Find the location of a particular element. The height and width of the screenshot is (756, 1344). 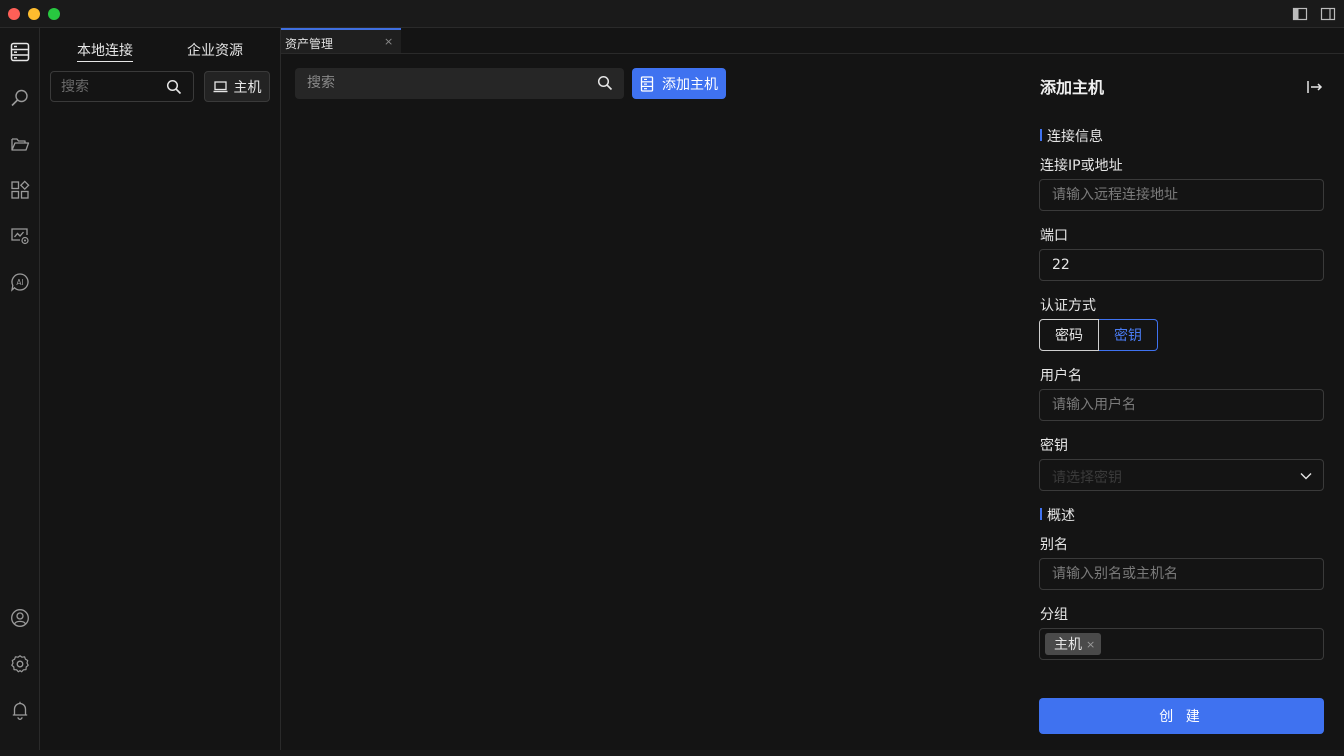

laptop-icon is located at coordinates (220, 86).